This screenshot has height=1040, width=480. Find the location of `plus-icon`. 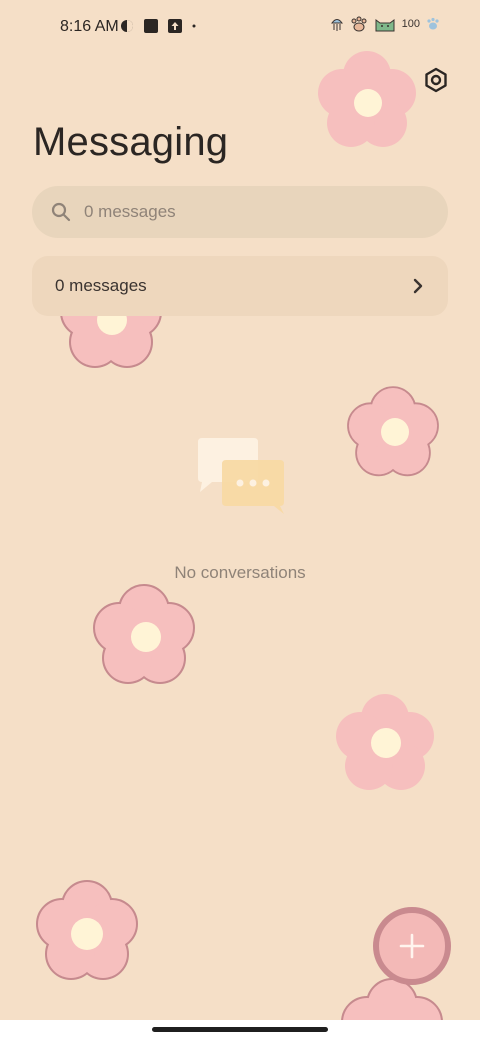

plus-icon is located at coordinates (412, 946).